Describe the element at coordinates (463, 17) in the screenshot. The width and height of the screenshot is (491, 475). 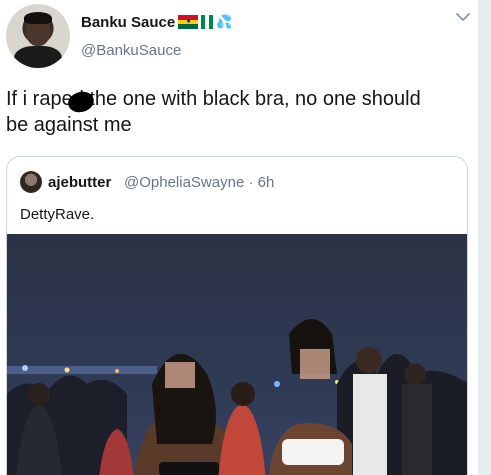
I see `chevron-down-icon` at that location.